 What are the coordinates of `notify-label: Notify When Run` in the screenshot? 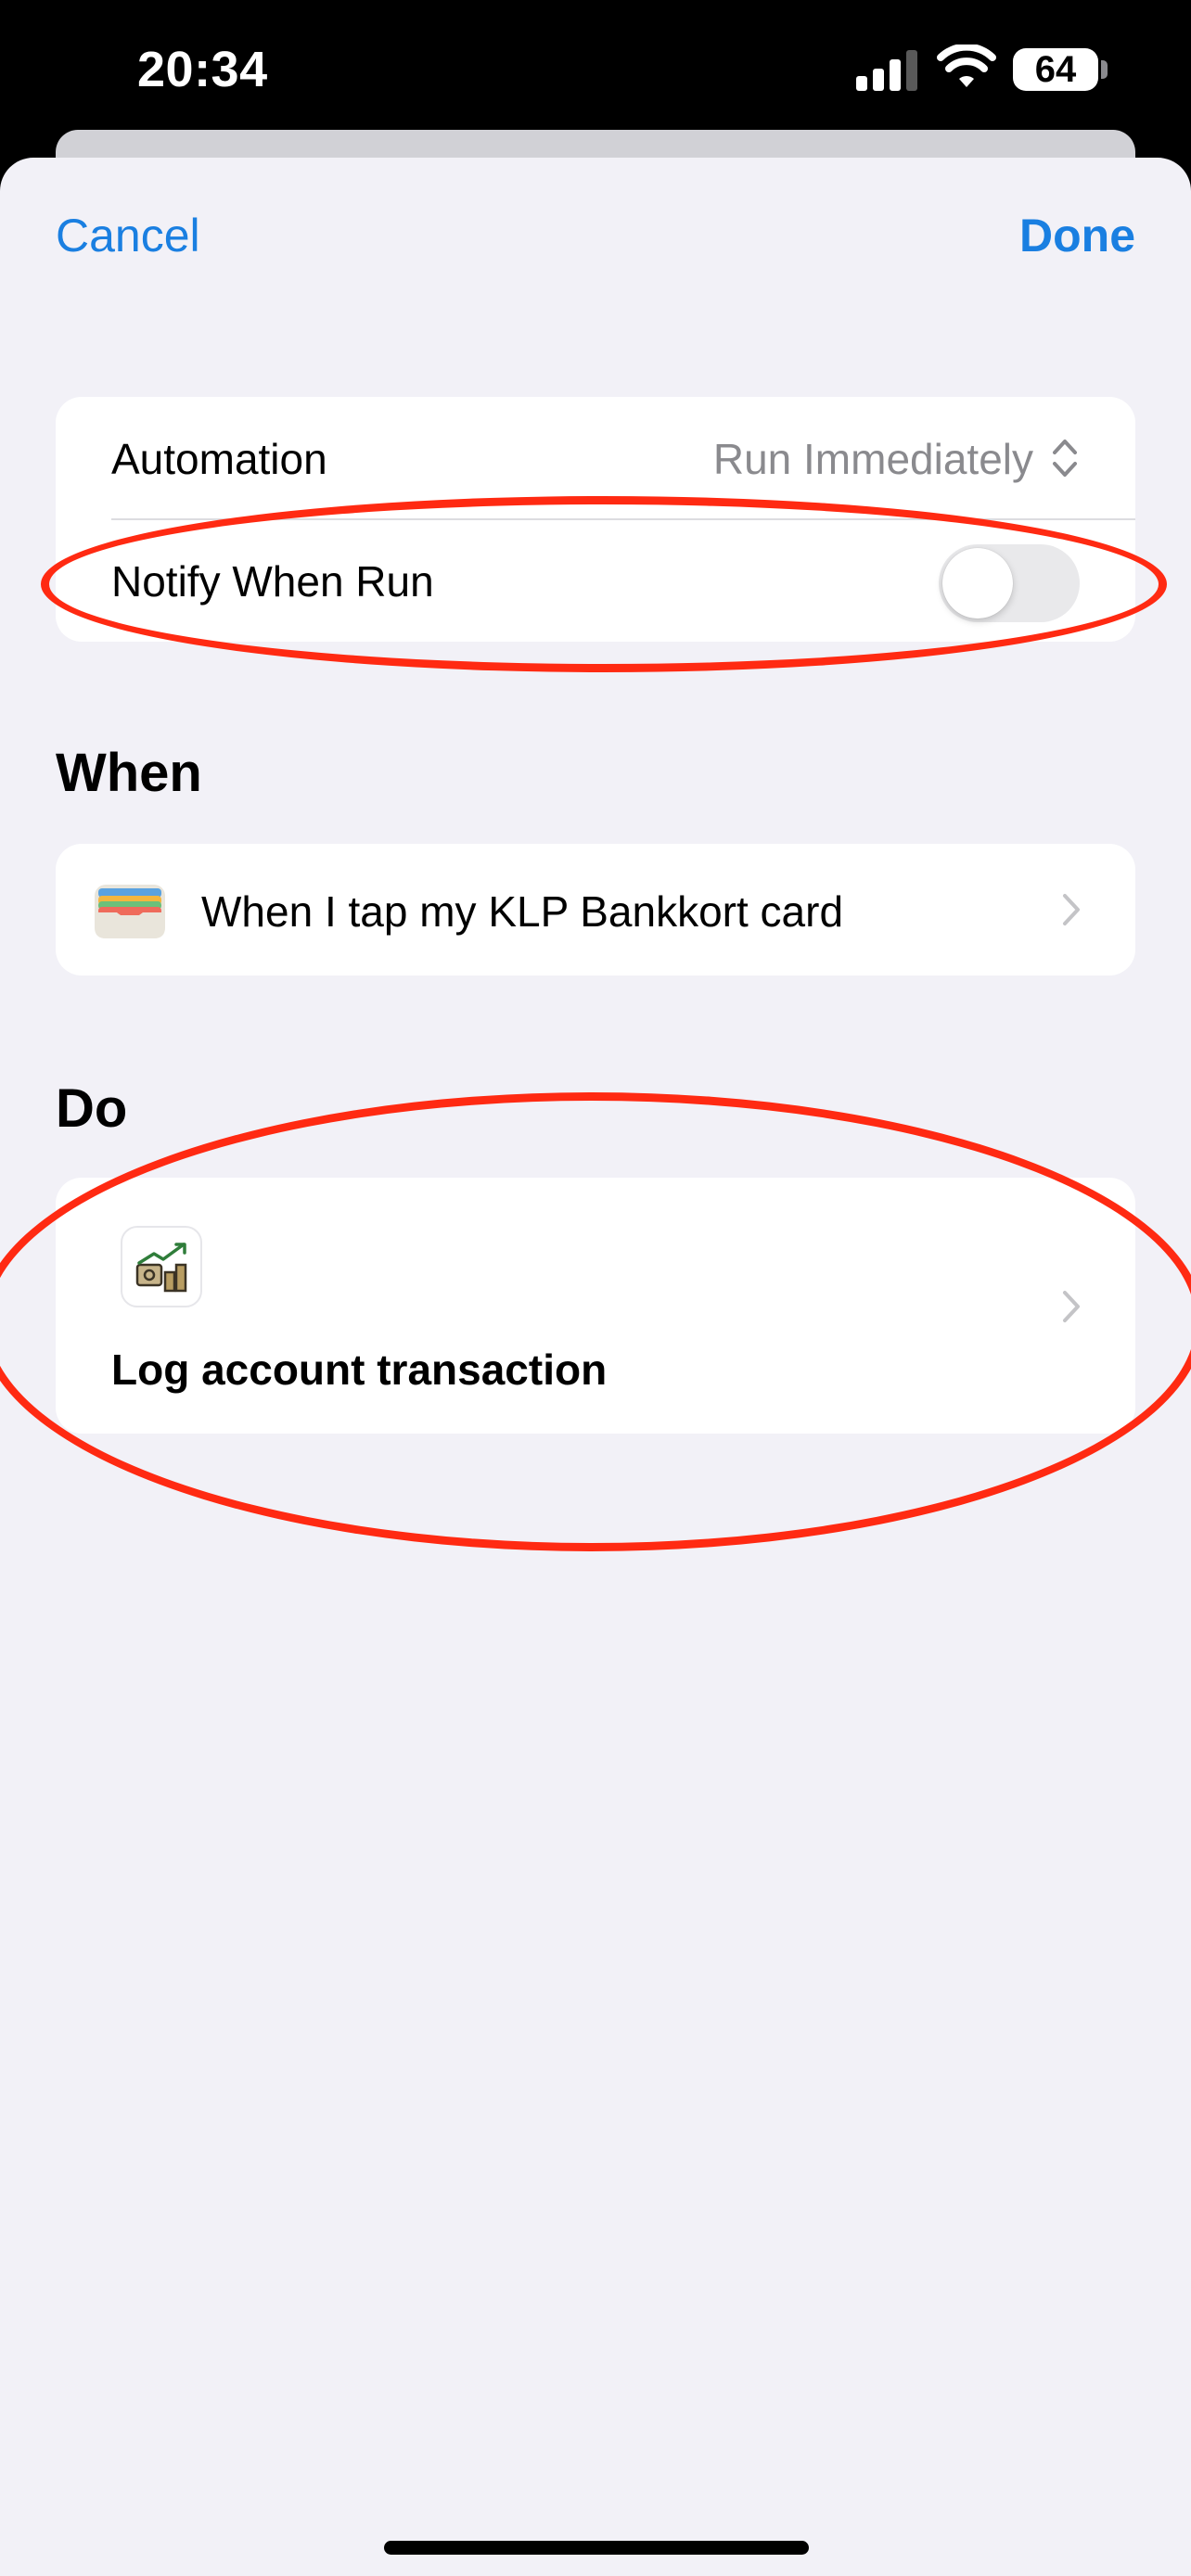 It's located at (272, 581).